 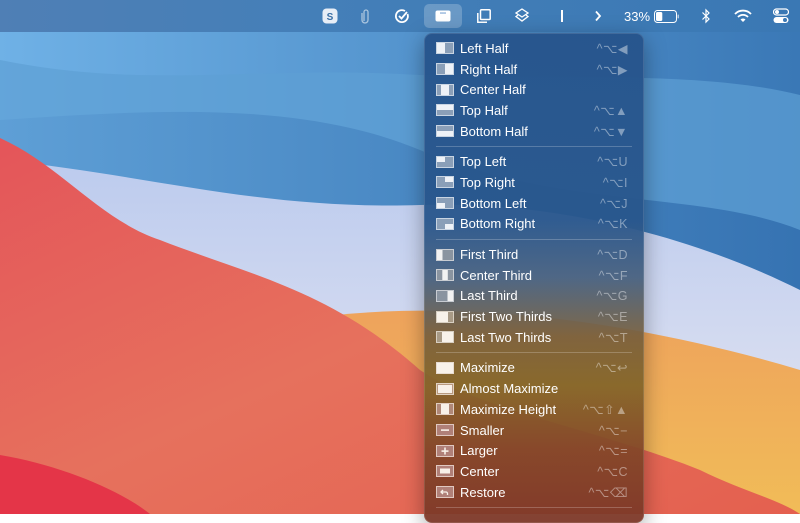 What do you see at coordinates (483, 492) in the screenshot?
I see `menu-item-label: Restore` at bounding box center [483, 492].